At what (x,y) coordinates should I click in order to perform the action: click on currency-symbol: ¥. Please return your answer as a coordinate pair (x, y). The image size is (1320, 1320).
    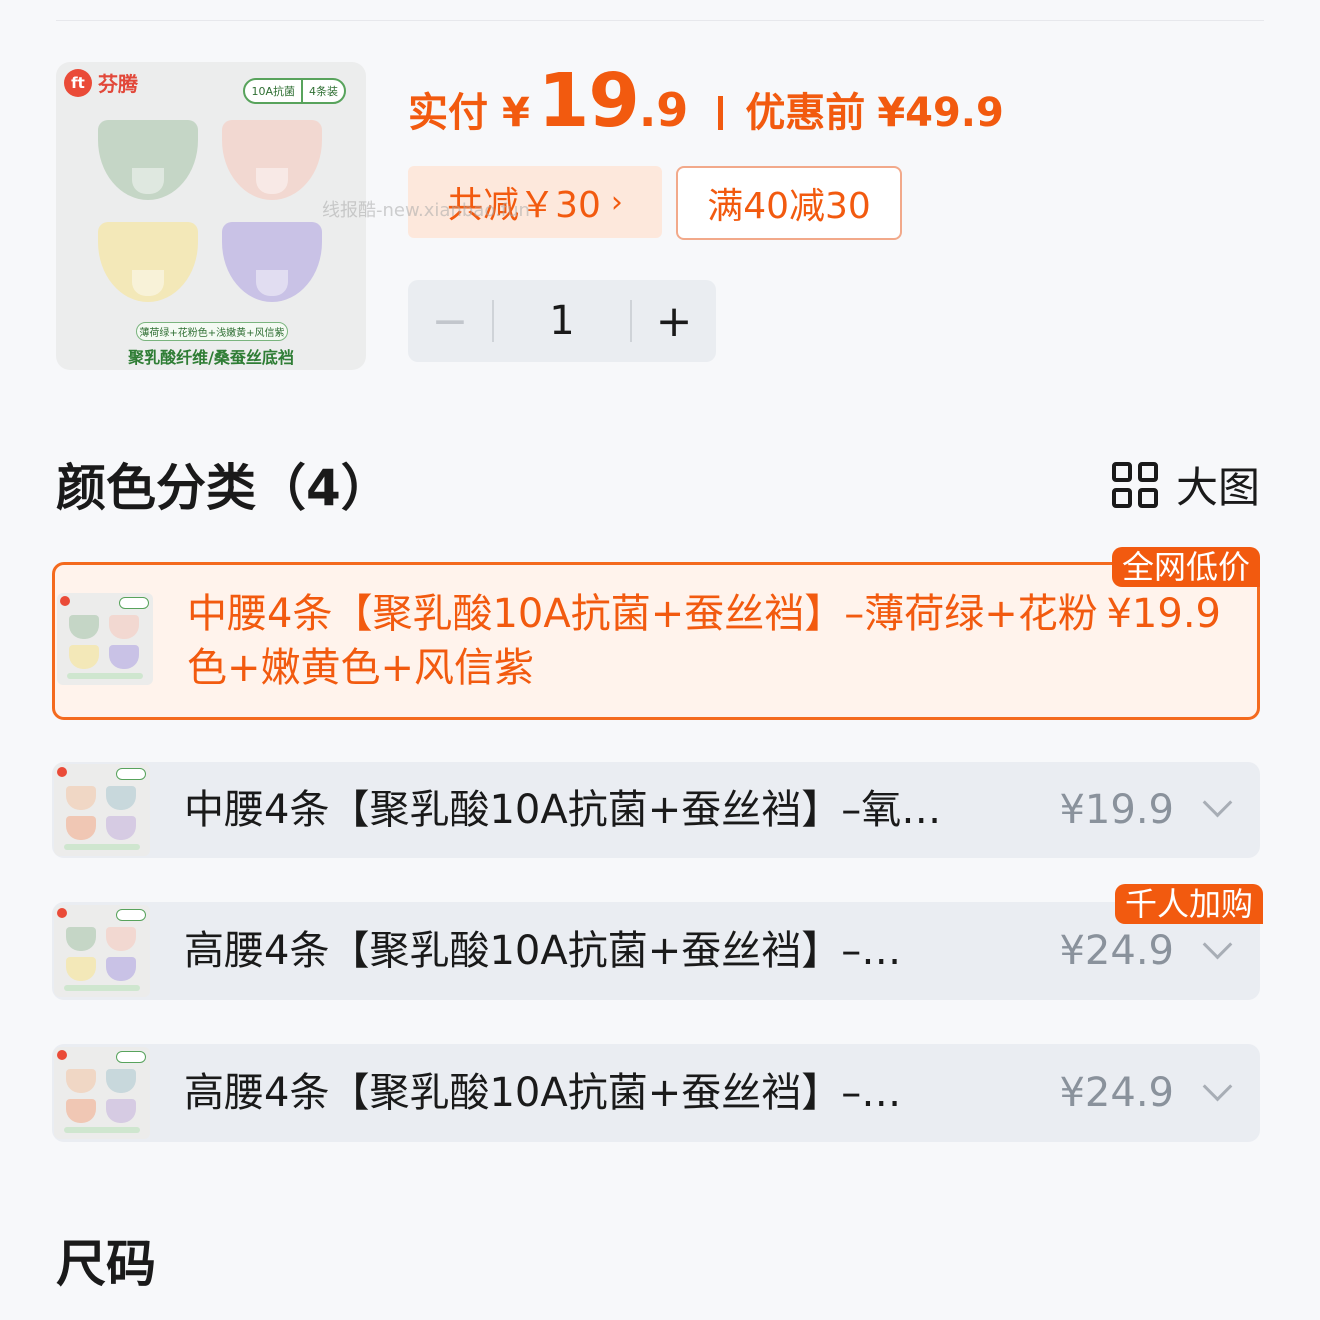
    Looking at the image, I should click on (516, 113).